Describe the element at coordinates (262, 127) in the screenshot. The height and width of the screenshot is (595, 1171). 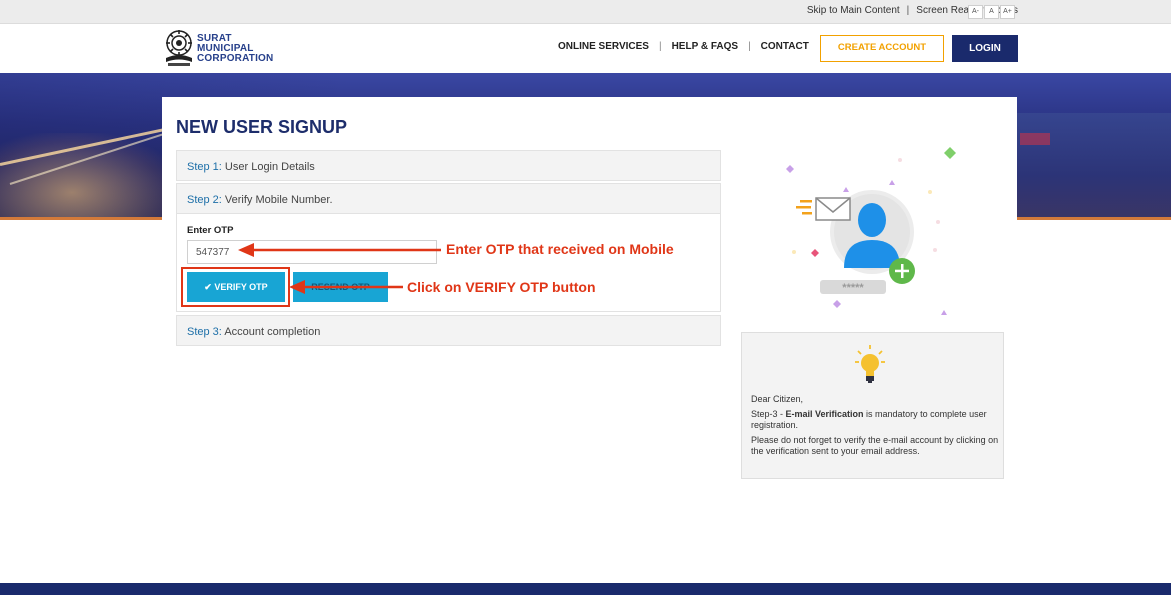
I see `page-title: NEW USER SIGNUP` at that location.